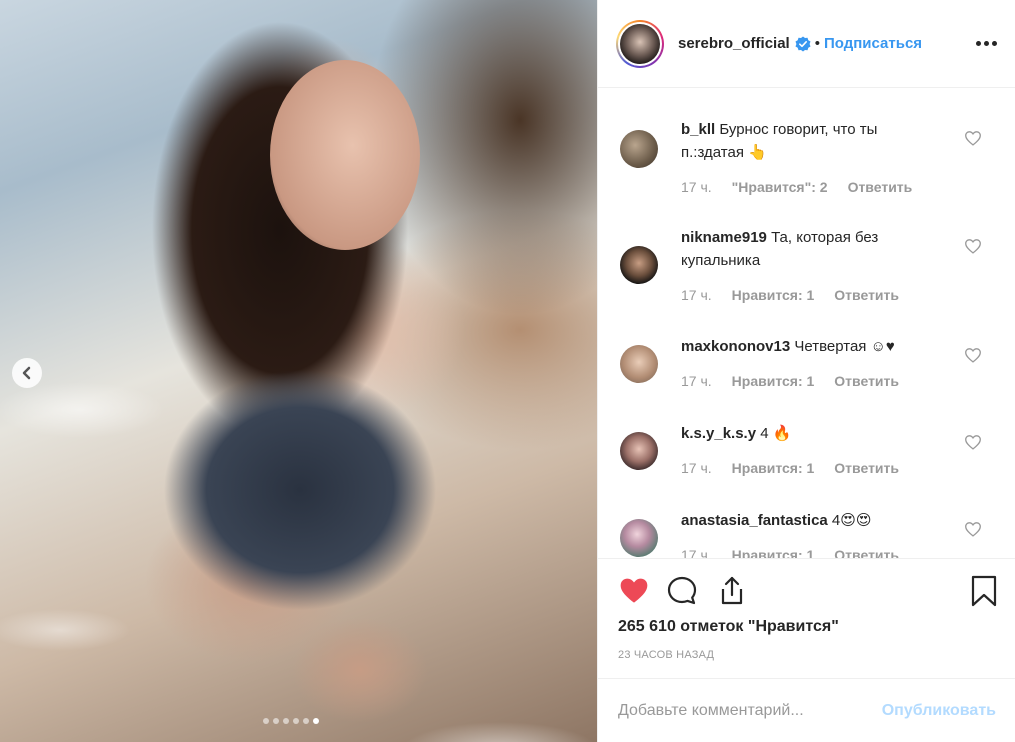 The width and height of the screenshot is (1015, 742). What do you see at coordinates (634, 590) in the screenshot?
I see `like-heart-icon` at bounding box center [634, 590].